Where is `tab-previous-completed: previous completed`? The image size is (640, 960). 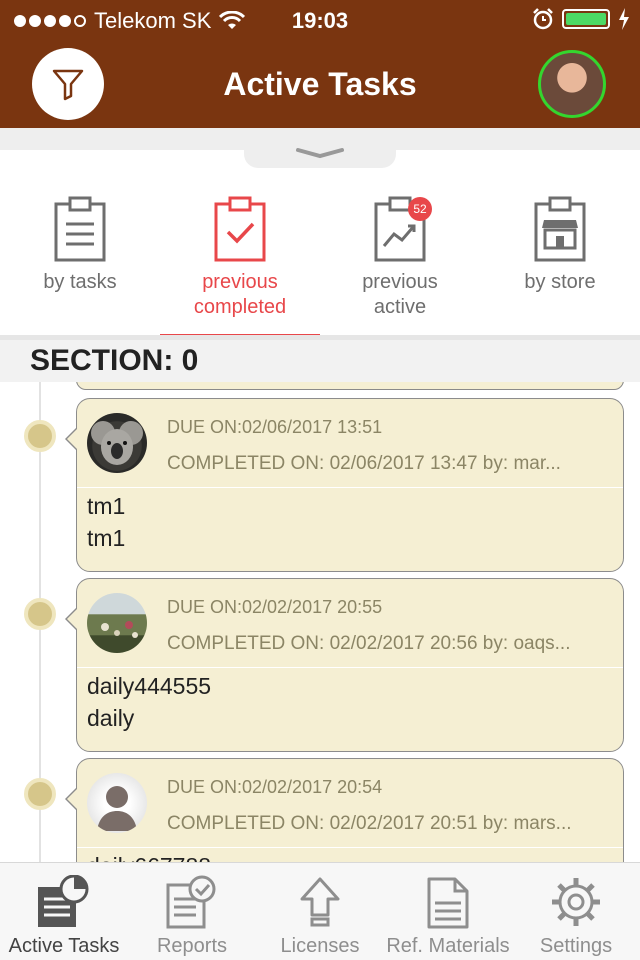
tab-previous-completed: previous completed is located at coordinates (240, 259).